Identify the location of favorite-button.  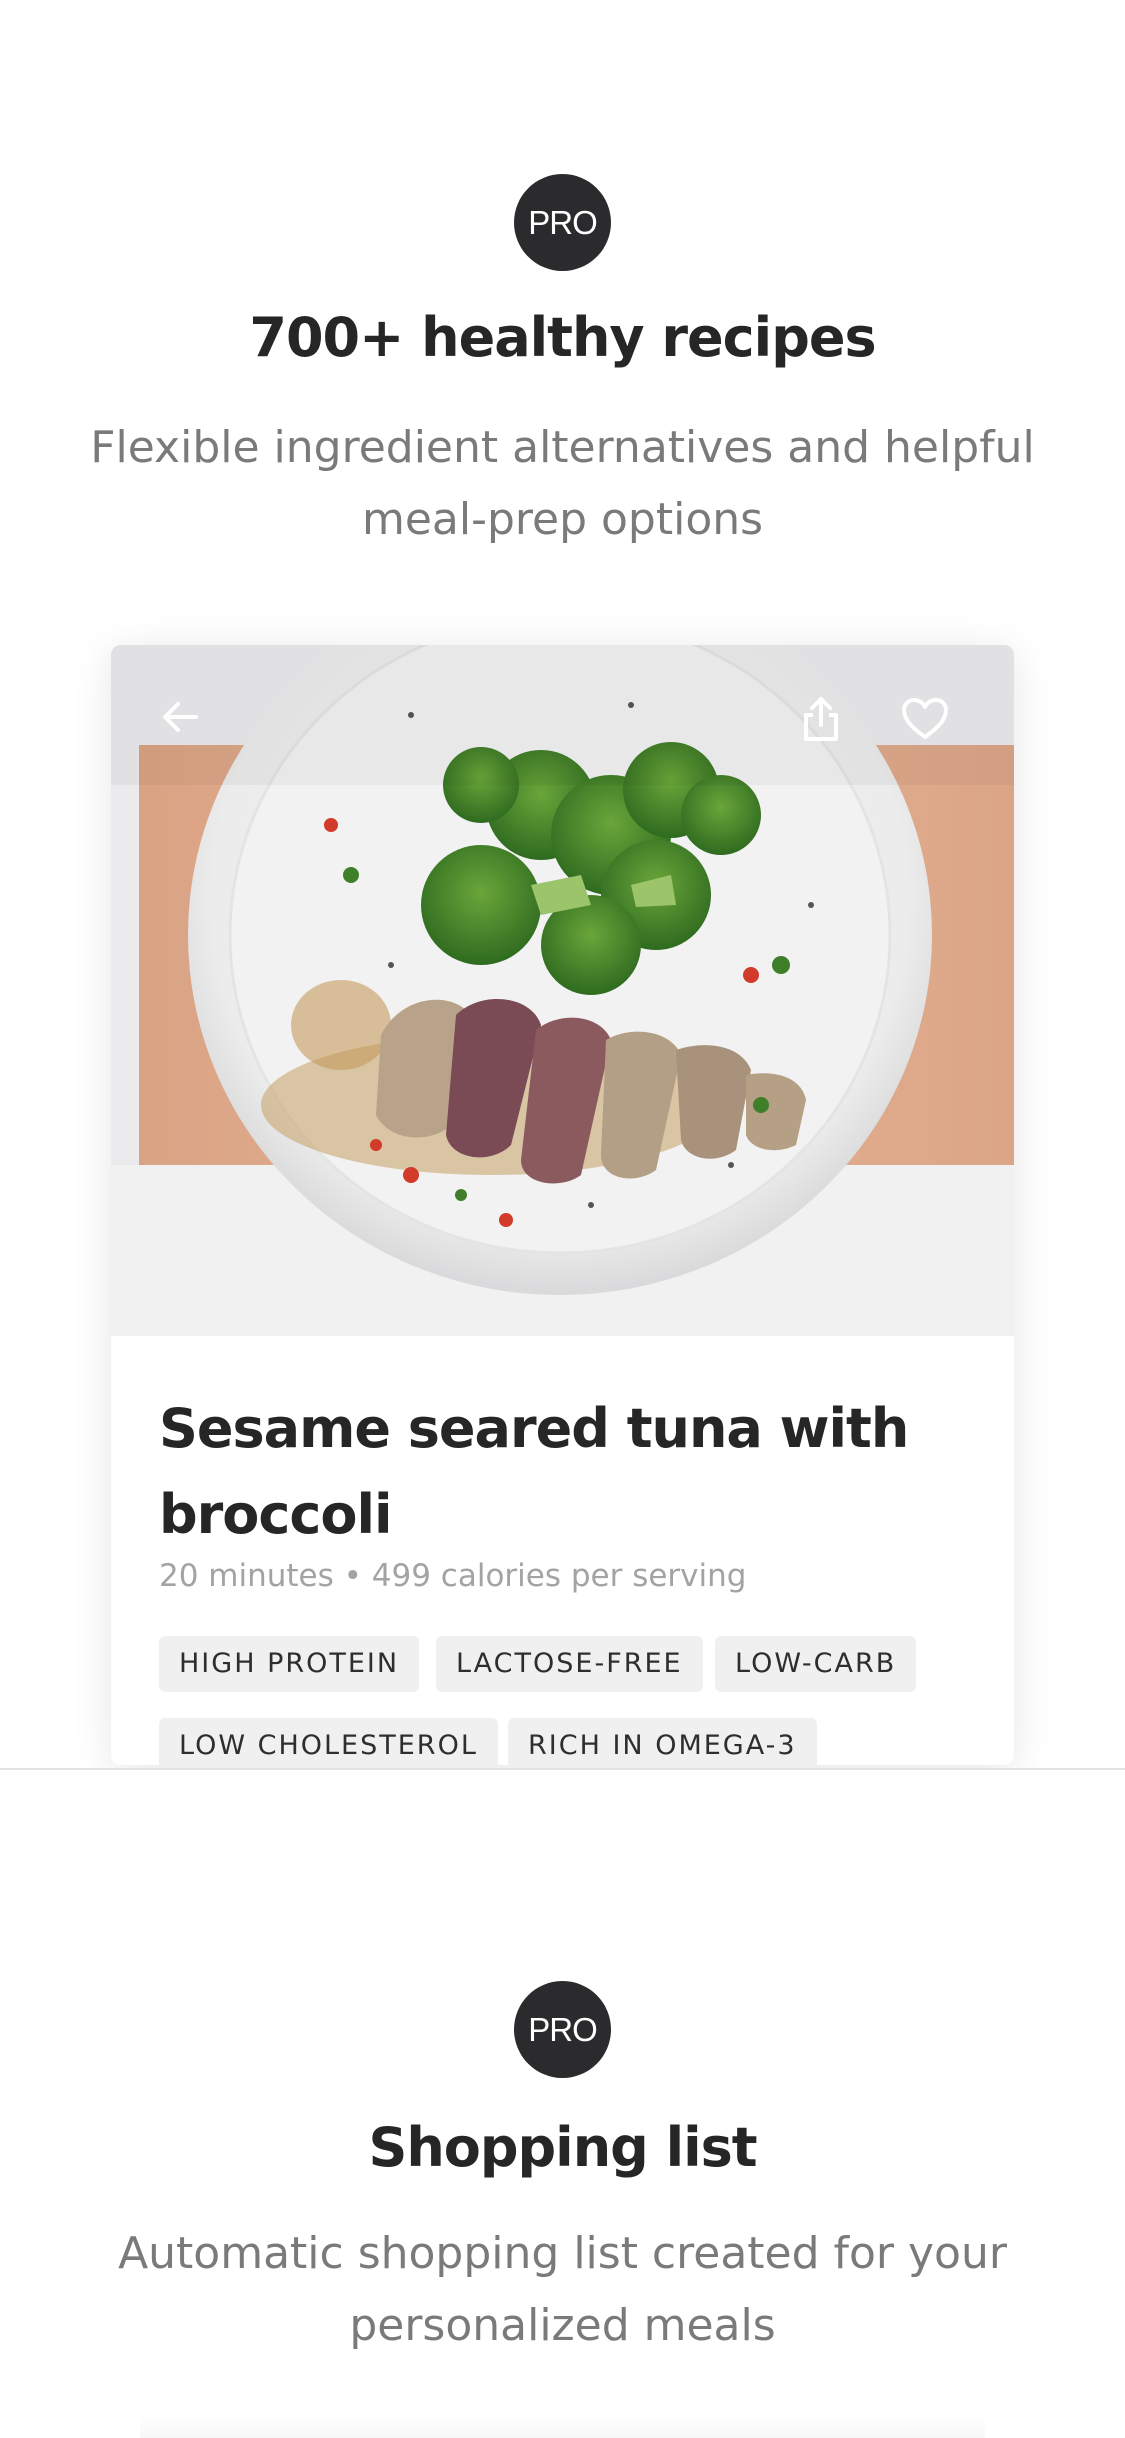
(936, 732).